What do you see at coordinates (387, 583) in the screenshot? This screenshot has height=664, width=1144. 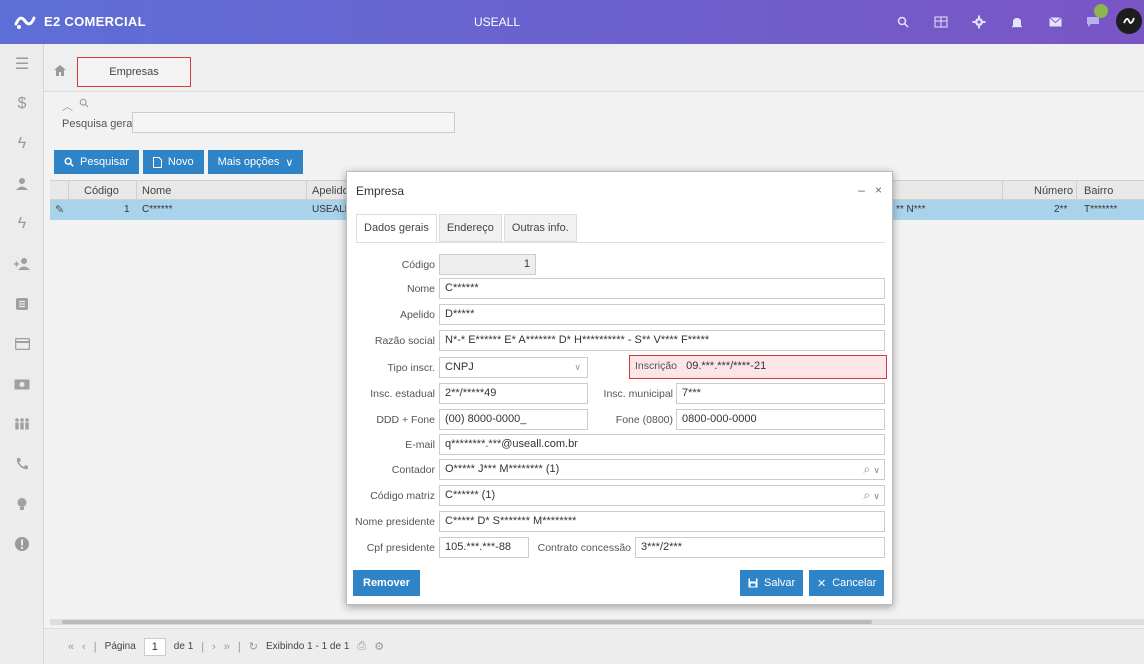 I see `remover-button: Remover` at bounding box center [387, 583].